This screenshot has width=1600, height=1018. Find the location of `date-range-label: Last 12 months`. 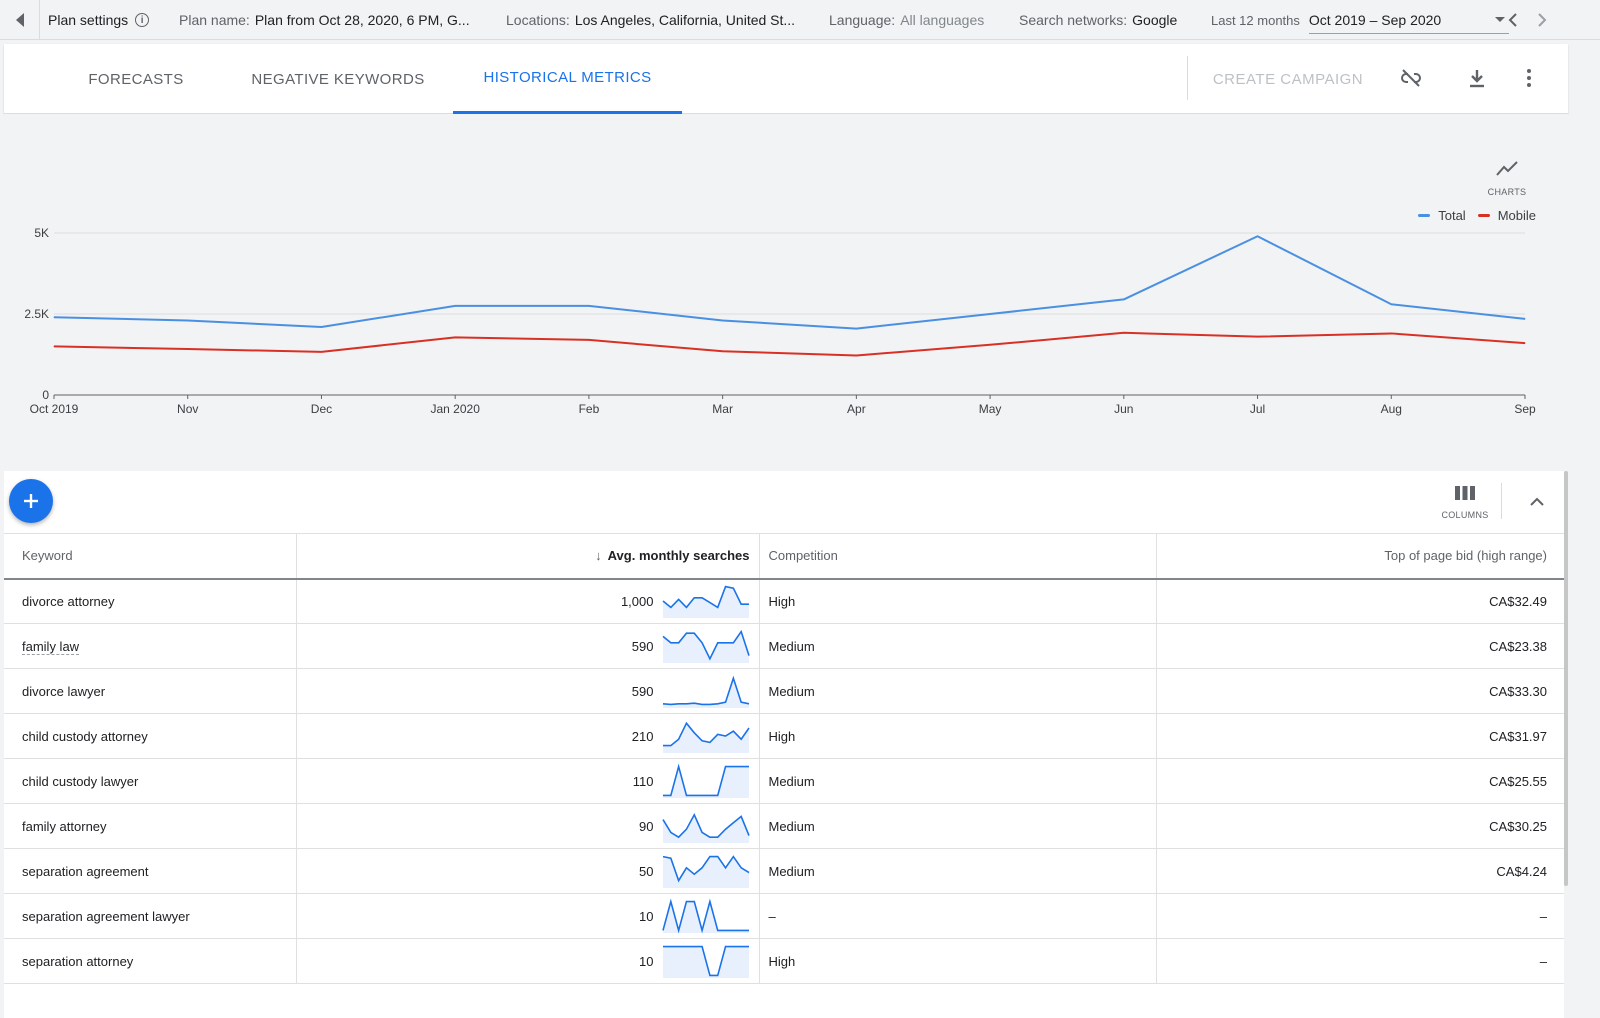

date-range-label: Last 12 months is located at coordinates (1255, 20).